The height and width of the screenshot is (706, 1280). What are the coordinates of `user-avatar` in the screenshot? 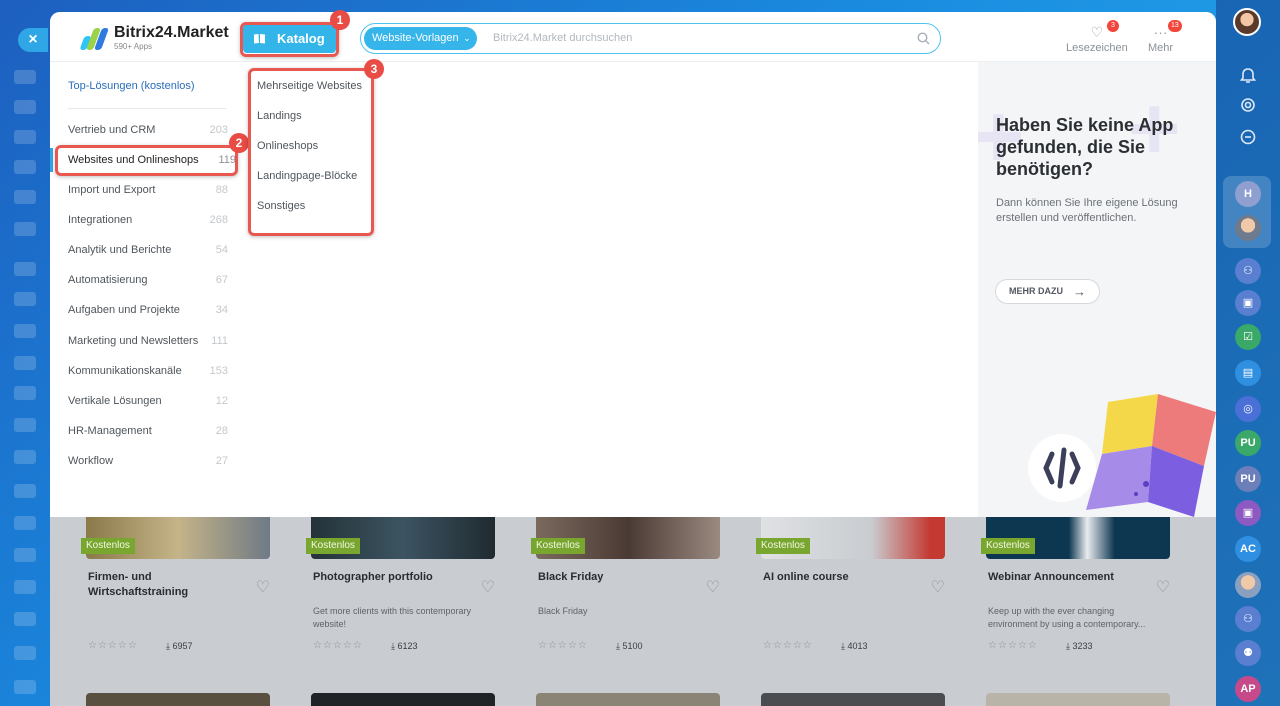 It's located at (1247, 22).